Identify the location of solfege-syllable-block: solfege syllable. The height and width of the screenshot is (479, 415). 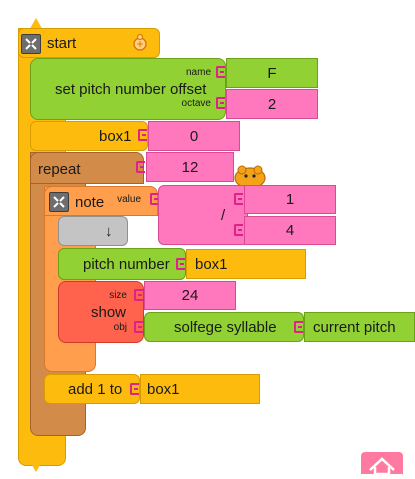
(224, 327).